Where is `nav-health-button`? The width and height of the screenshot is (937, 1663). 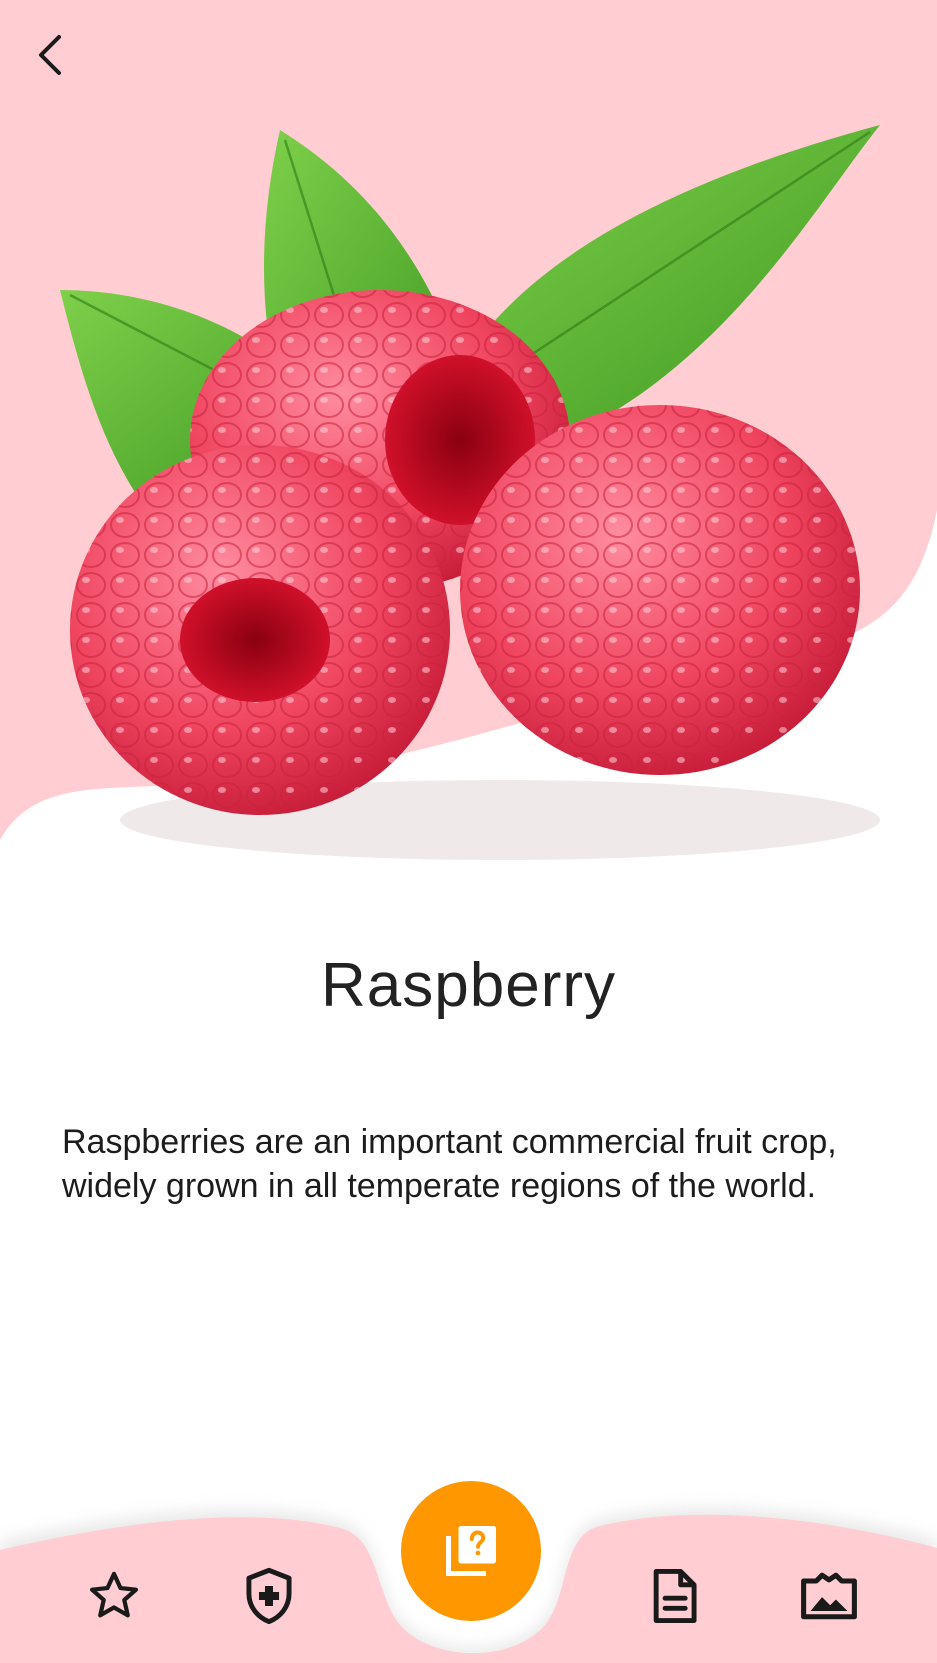
nav-health-button is located at coordinates (269, 1596).